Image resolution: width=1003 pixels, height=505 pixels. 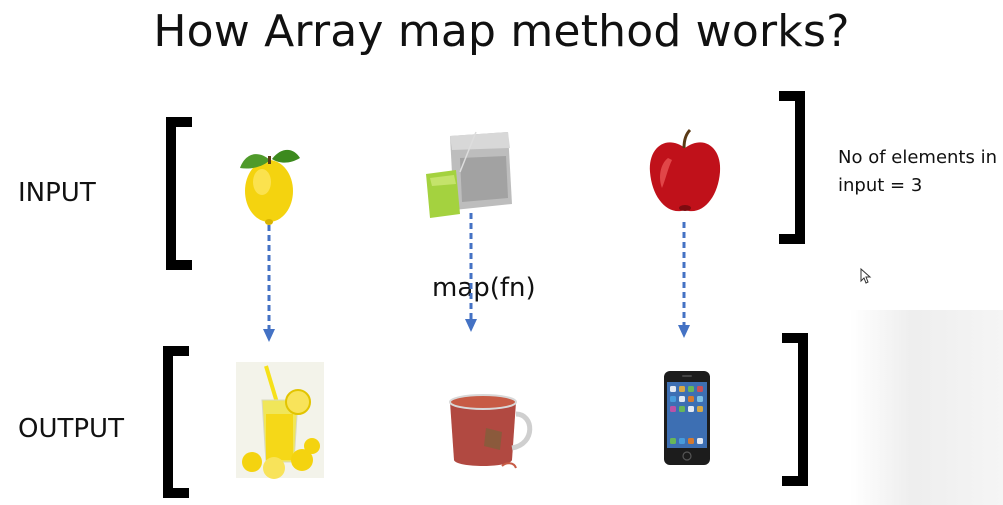 What do you see at coordinates (469, 174) in the screenshot?
I see `tea-bag-icon` at bounding box center [469, 174].